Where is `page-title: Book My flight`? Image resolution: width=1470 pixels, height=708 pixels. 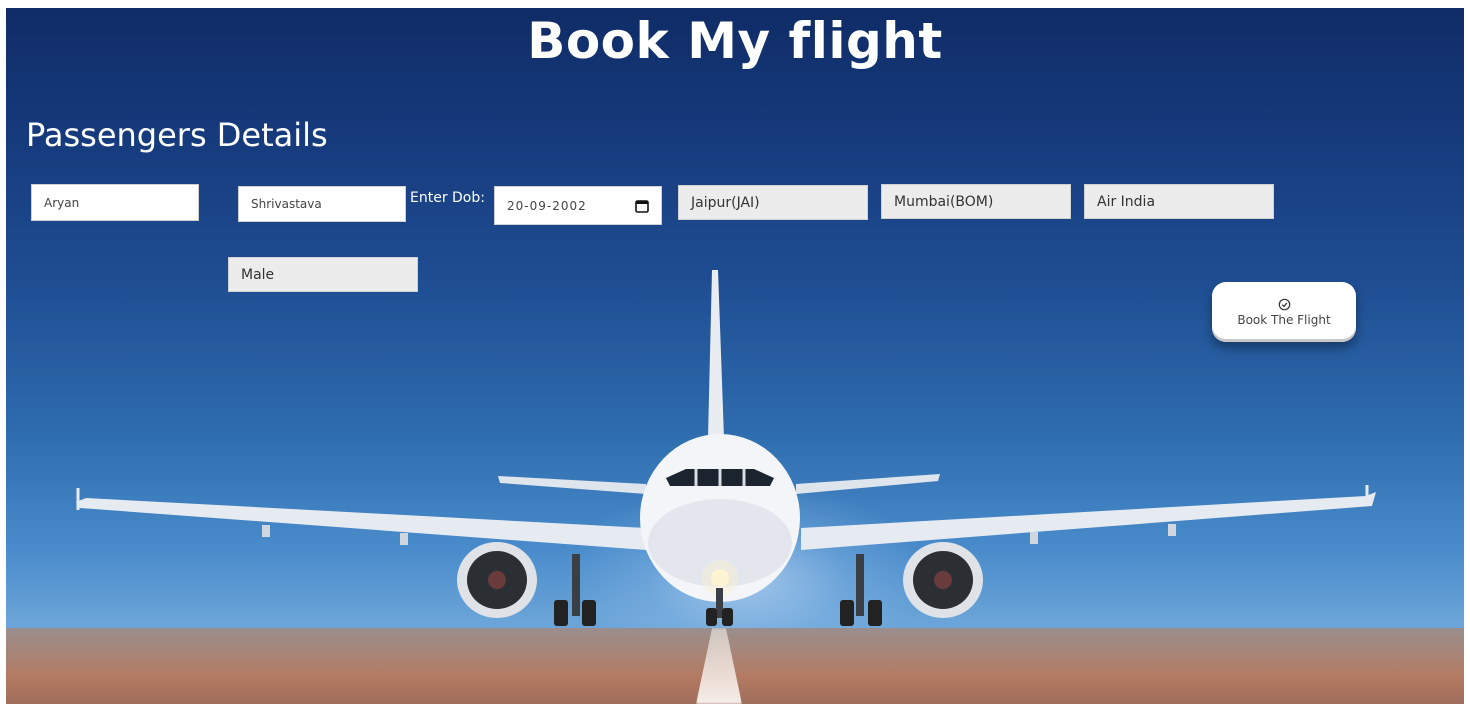
page-title: Book My flight is located at coordinates (735, 41).